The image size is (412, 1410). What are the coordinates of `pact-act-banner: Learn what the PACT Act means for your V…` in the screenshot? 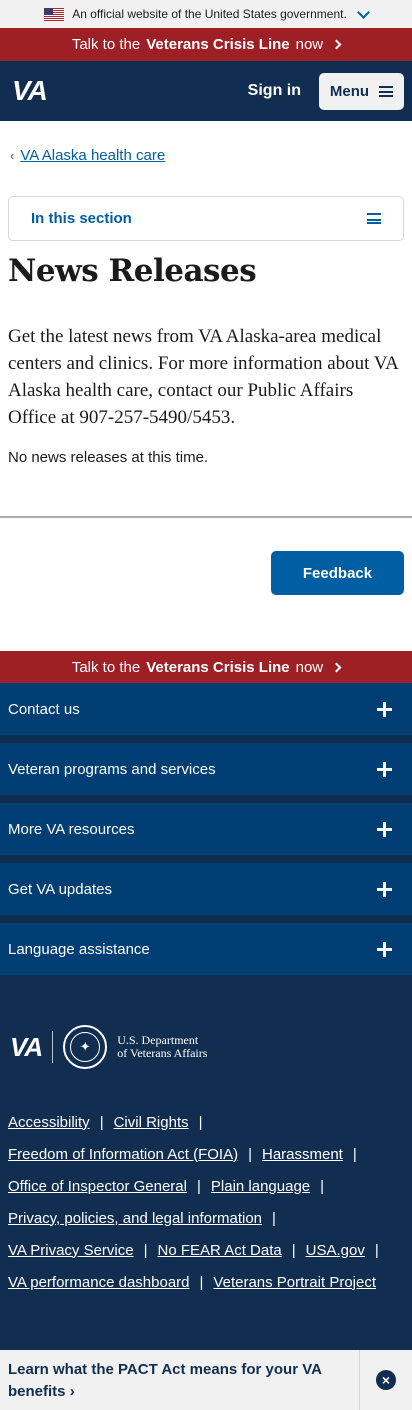 It's located at (206, 1380).